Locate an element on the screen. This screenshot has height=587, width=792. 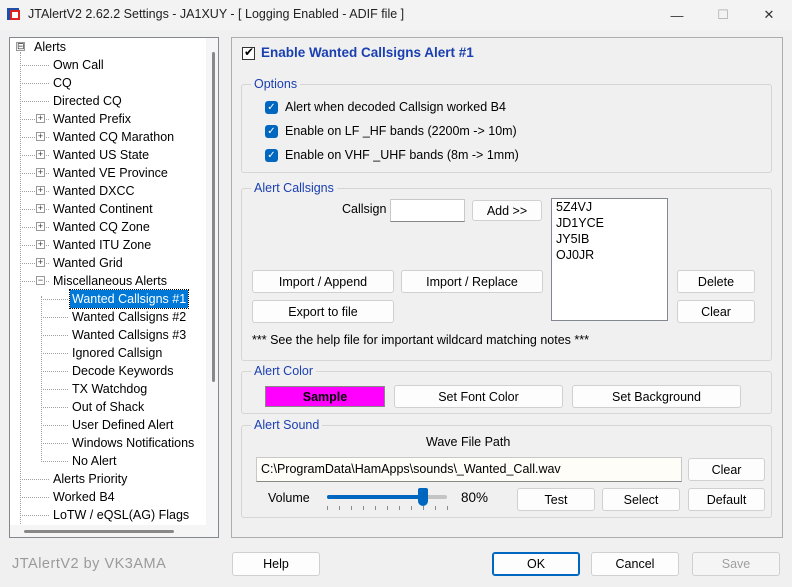
options-title: Options is located at coordinates (276, 84).